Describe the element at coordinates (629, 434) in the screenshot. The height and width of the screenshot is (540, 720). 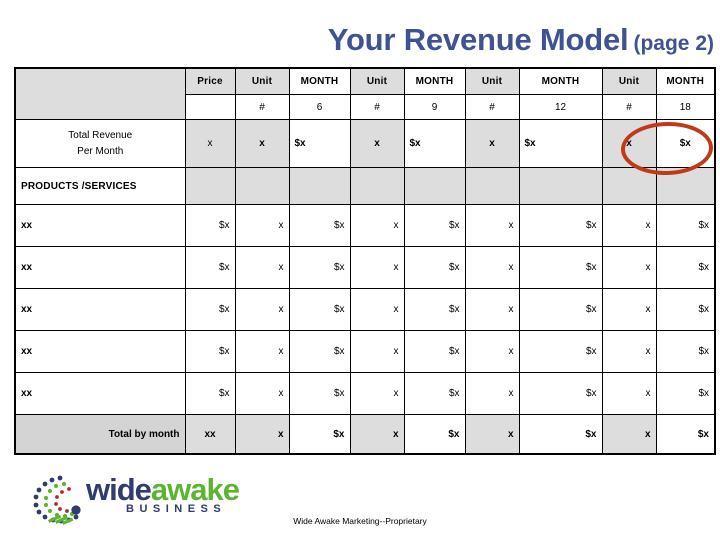
I see `total-by-month-unit-4: x` at that location.